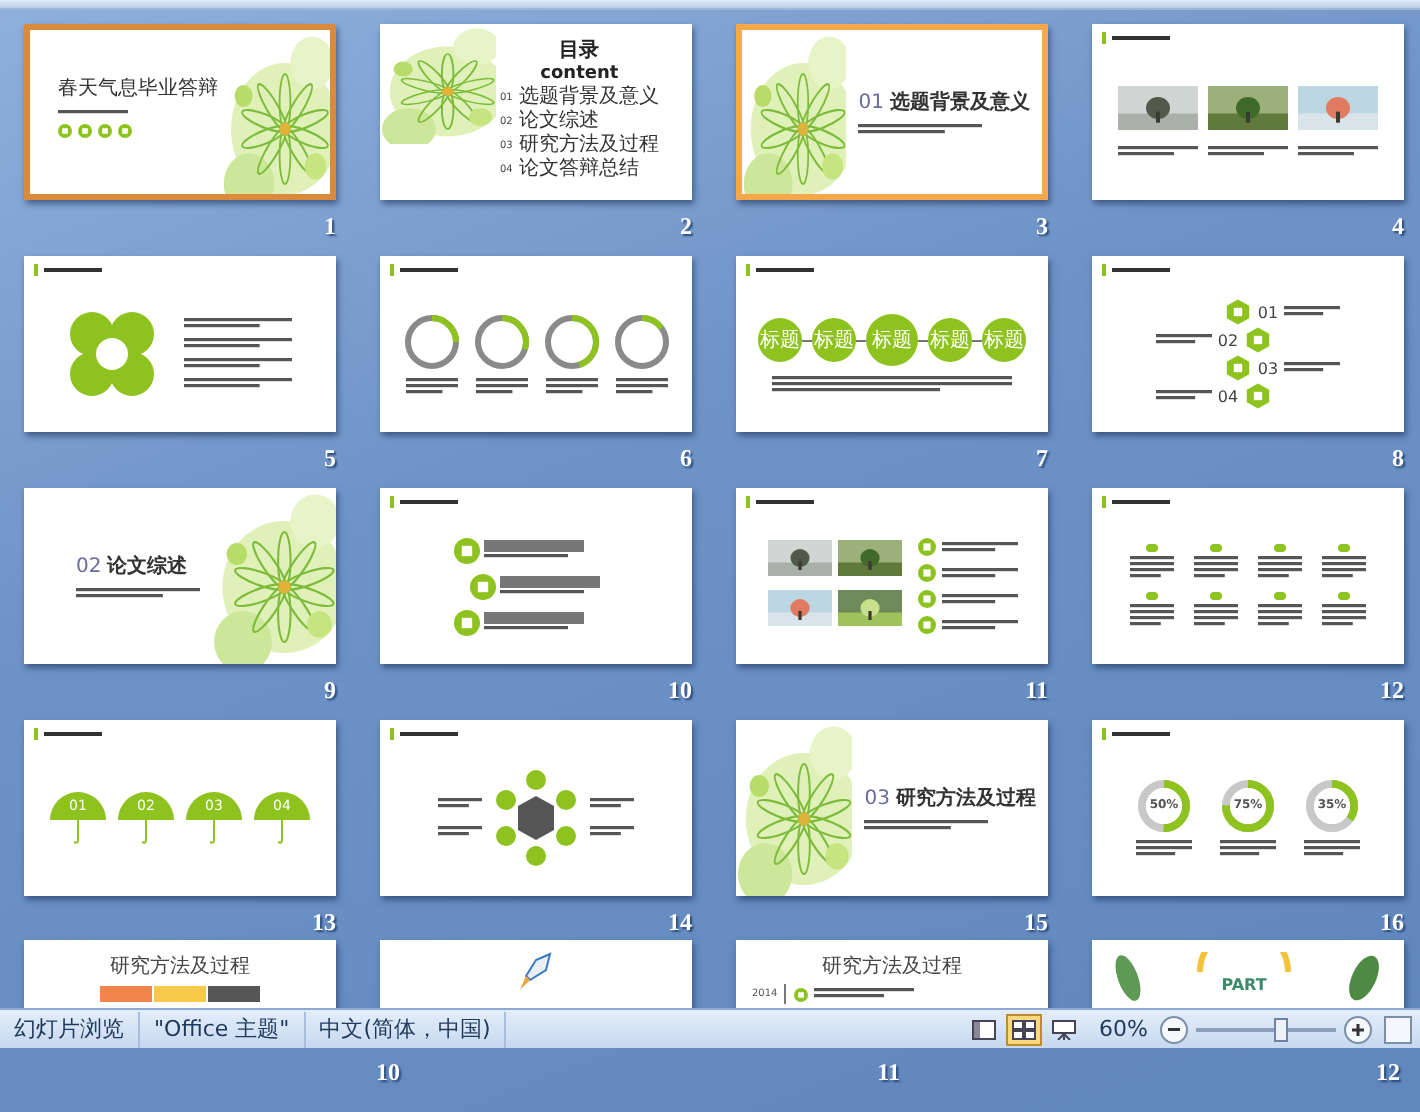 This screenshot has height=1112, width=1420. What do you see at coordinates (1244, 985) in the screenshot?
I see `part-label: PART` at bounding box center [1244, 985].